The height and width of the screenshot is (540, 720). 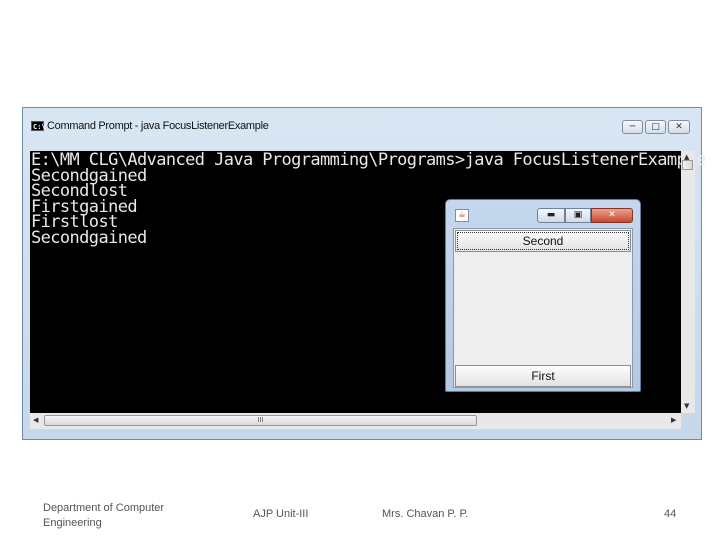 What do you see at coordinates (670, 514) in the screenshot?
I see `footer-page-number: 44` at bounding box center [670, 514].